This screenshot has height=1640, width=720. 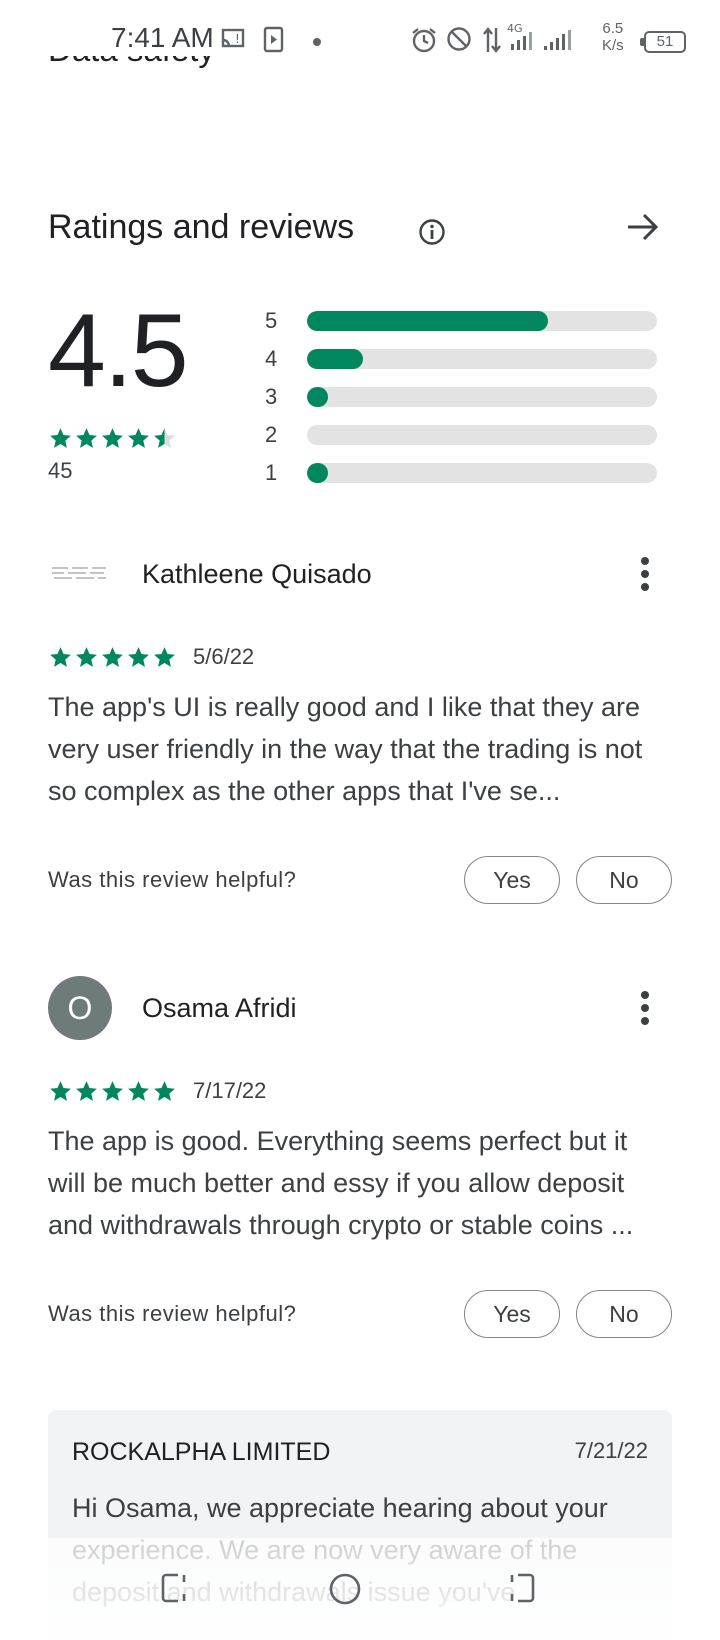 I want to click on rating-distribution: 5 4 3 2 1, so click(x=461, y=397).